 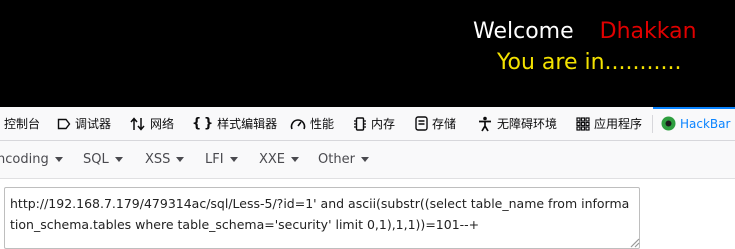 I want to click on tab-performance: 性能, so click(x=312, y=123).